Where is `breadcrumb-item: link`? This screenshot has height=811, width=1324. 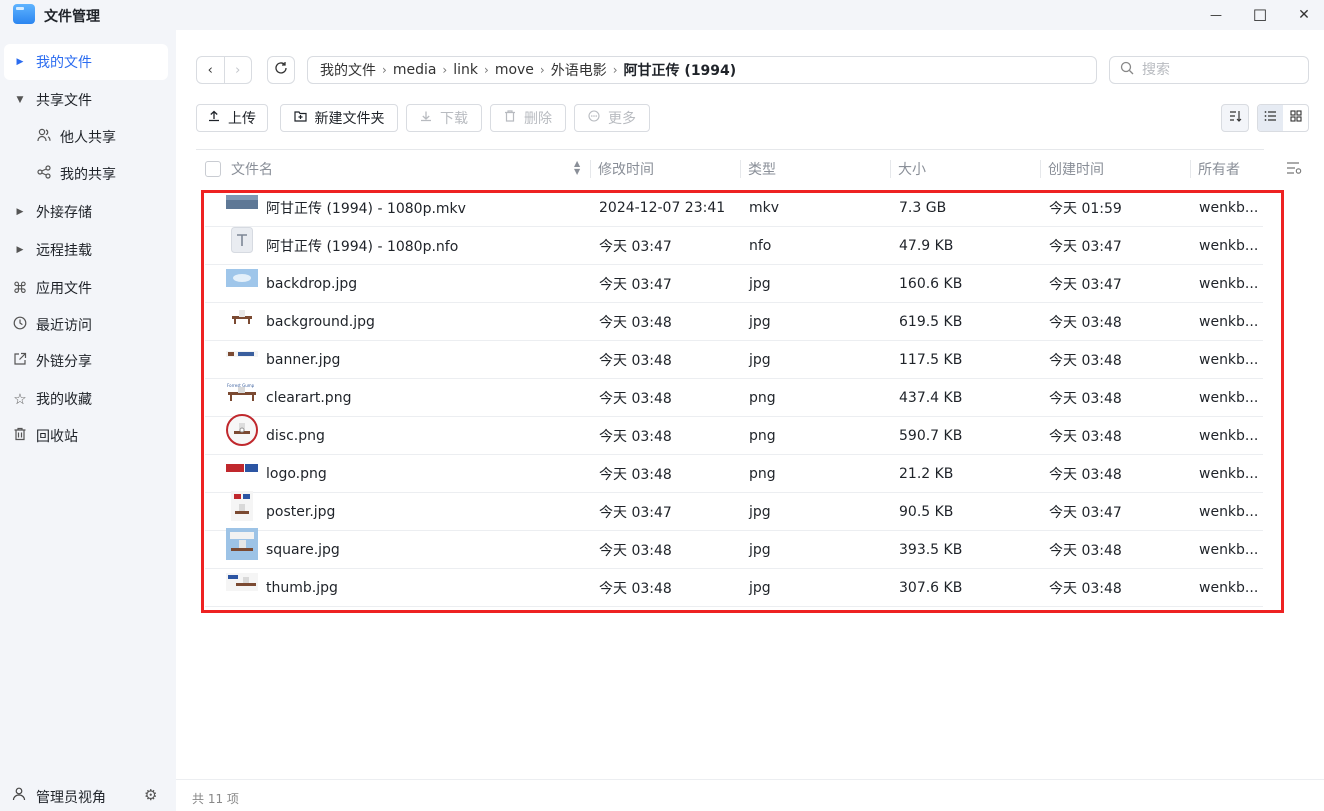
breadcrumb-item: link is located at coordinates (465, 70).